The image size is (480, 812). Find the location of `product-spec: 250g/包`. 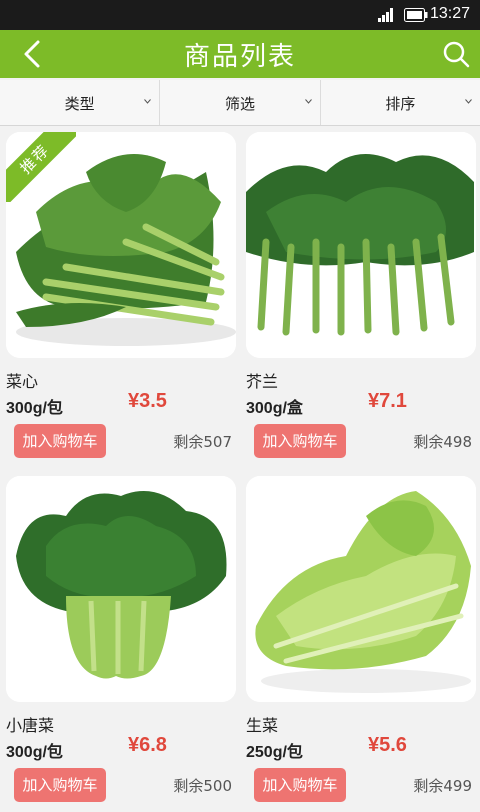

product-spec: 250g/包 is located at coordinates (274, 752).